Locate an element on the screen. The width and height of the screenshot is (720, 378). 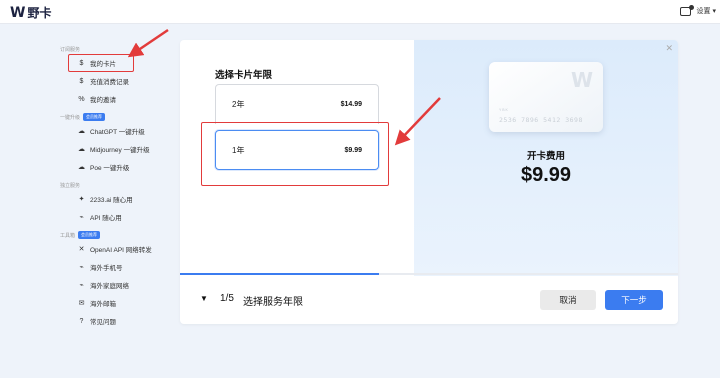
sidebar-item-label: 充值消费记录 is located at coordinates (109, 82).